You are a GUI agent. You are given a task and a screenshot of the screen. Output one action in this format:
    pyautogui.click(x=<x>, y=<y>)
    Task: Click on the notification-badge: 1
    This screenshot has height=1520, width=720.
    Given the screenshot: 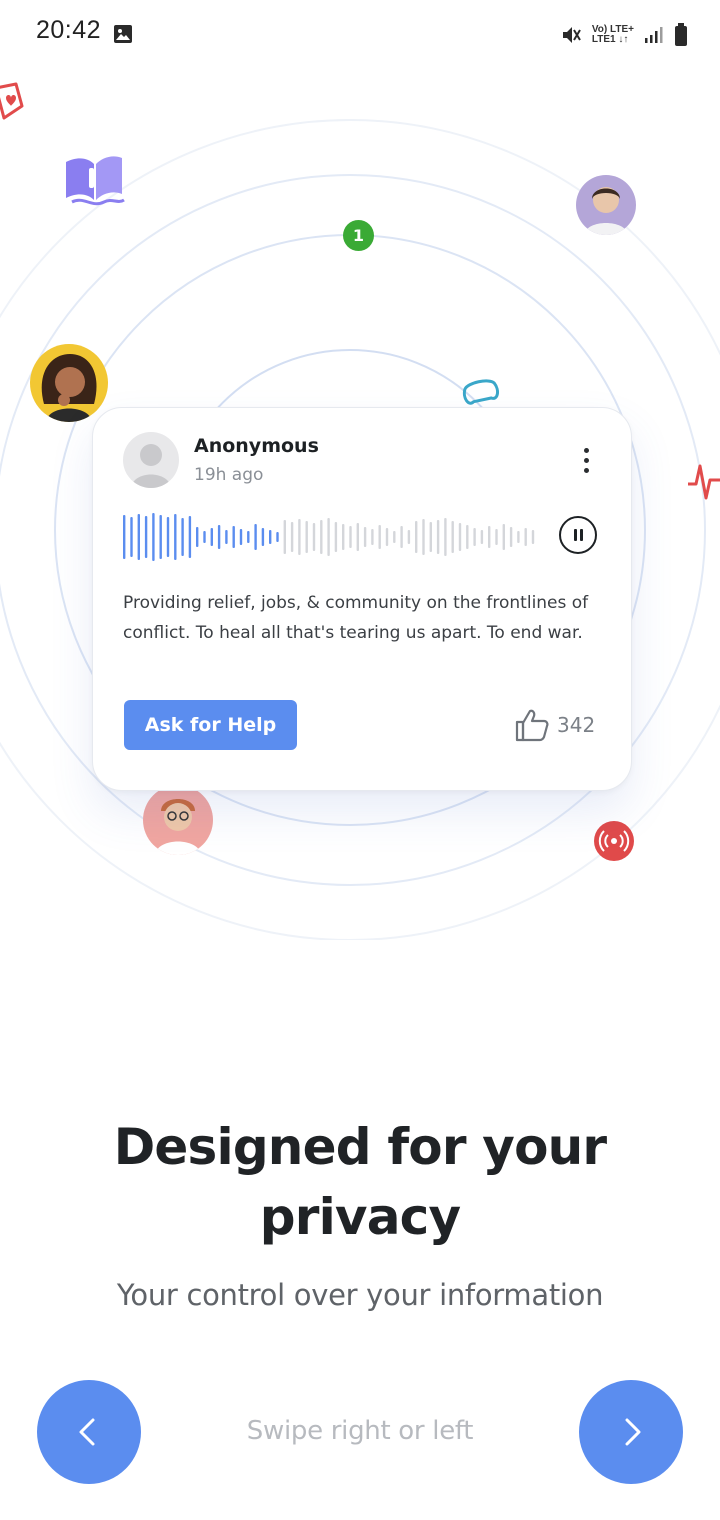 What is the action you would take?
    pyautogui.click(x=358, y=235)
    